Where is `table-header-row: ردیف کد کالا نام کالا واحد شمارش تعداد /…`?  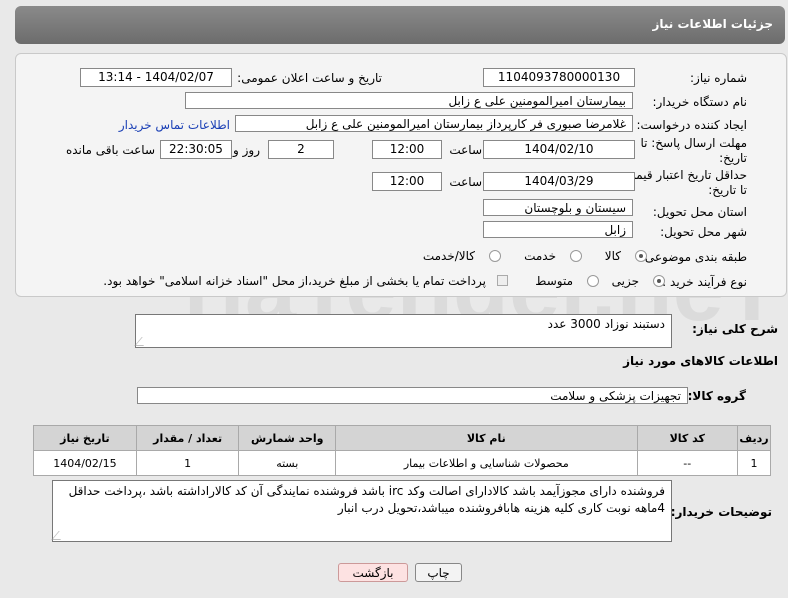 table-header-row: ردیف کد کالا نام کالا واحد شمارش تعداد /… is located at coordinates (402, 438).